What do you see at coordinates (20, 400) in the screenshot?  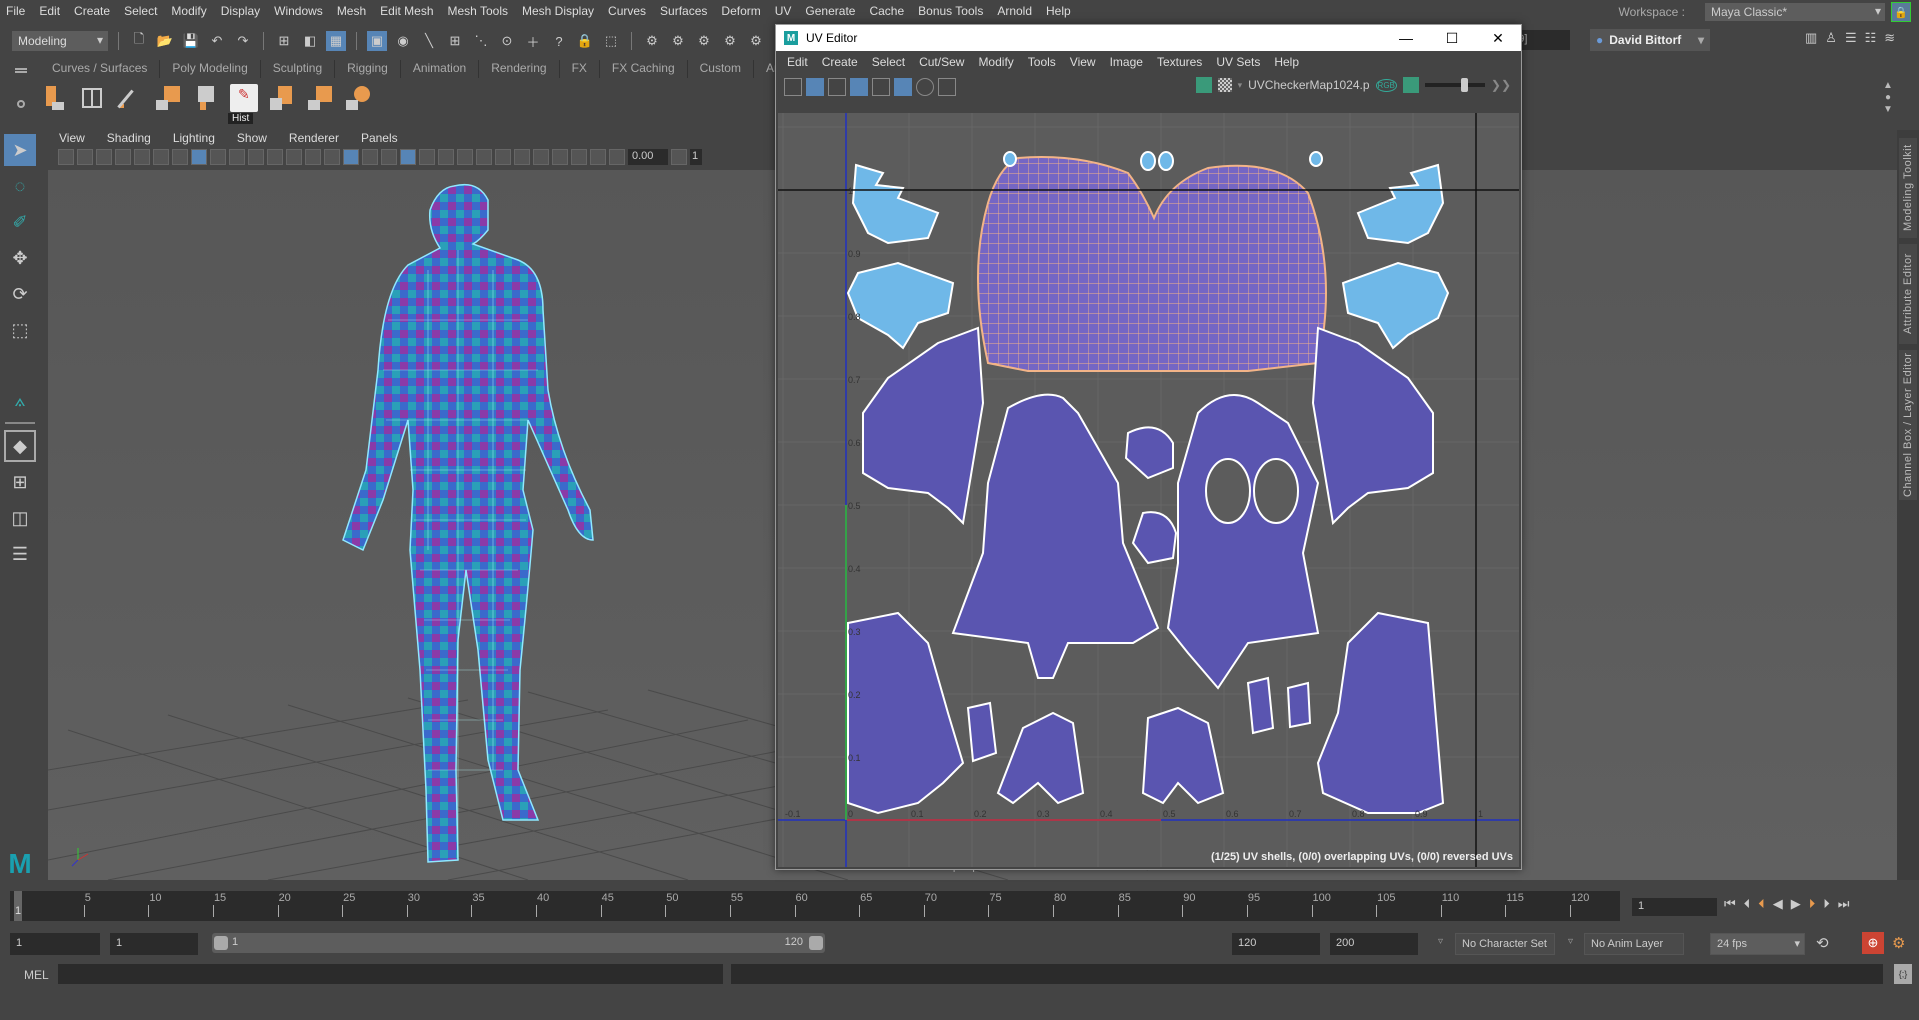 I see `show-manipulator-icon: ⟑` at bounding box center [20, 400].